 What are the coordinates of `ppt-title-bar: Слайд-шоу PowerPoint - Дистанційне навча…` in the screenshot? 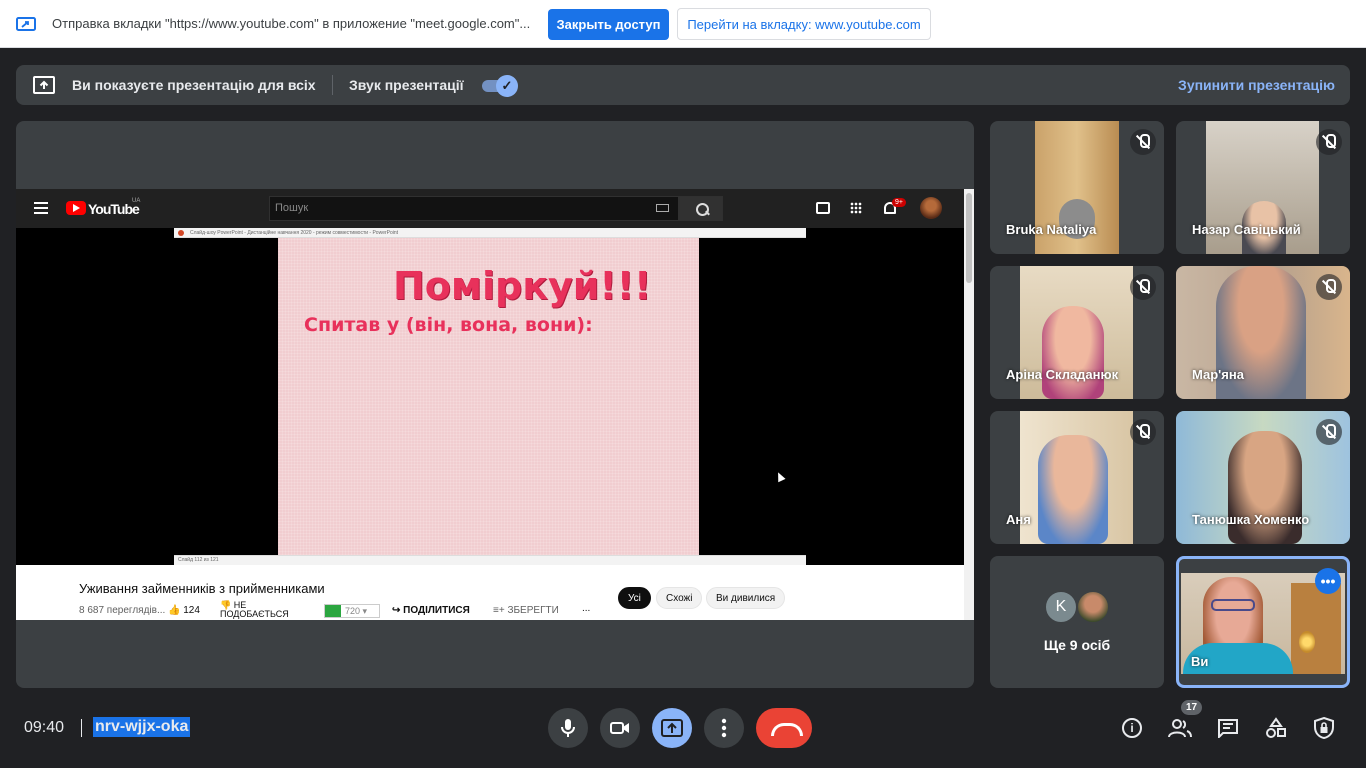 It's located at (490, 233).